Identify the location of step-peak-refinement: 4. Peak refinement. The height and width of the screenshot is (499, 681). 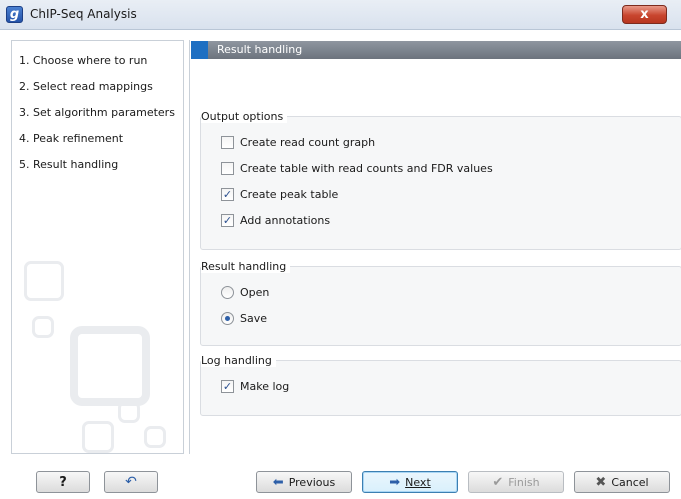
(71, 138).